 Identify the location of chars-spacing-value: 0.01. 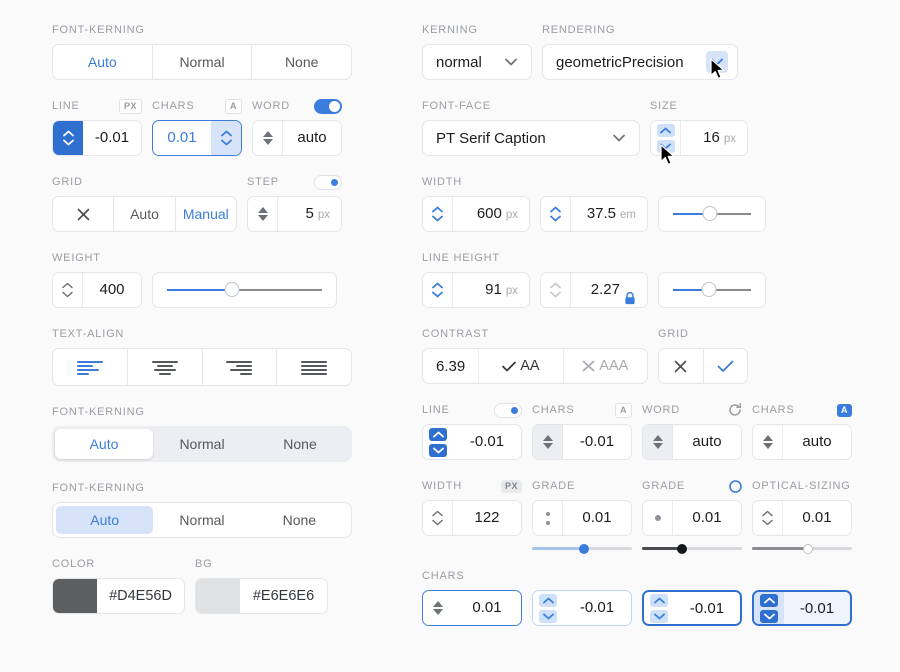
(182, 138).